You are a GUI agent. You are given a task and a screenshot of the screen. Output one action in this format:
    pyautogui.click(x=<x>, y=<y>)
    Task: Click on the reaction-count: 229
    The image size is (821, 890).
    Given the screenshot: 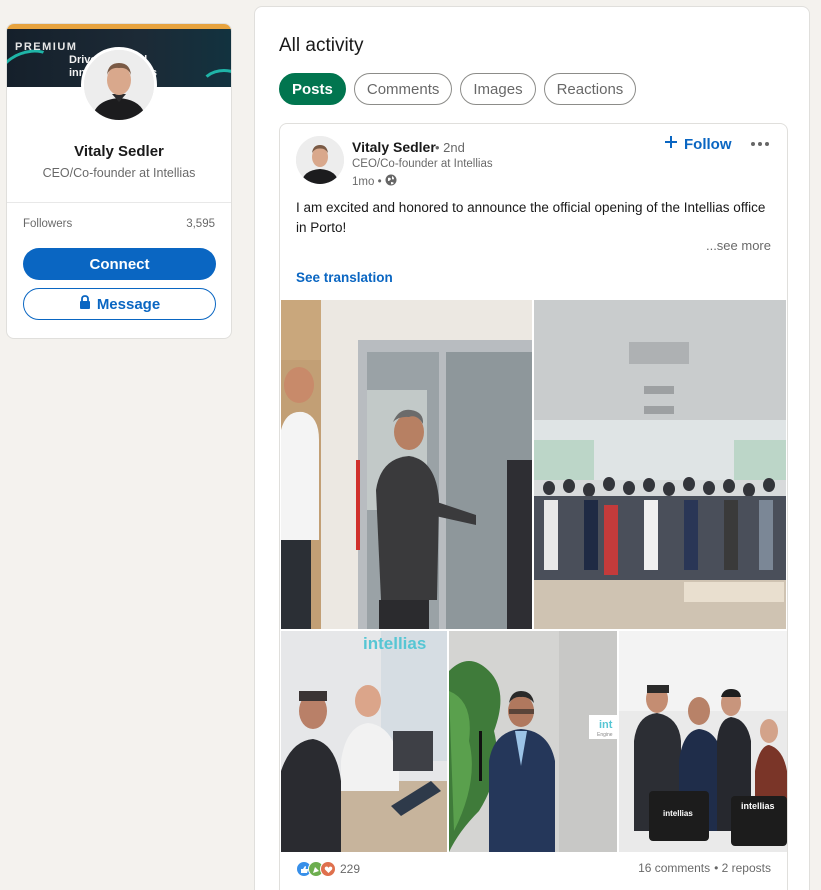 What is the action you would take?
    pyautogui.click(x=350, y=869)
    